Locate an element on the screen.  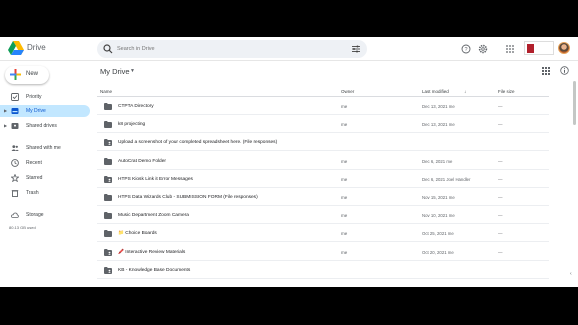
sidebar-item-label: Recent is located at coordinates (34, 163).